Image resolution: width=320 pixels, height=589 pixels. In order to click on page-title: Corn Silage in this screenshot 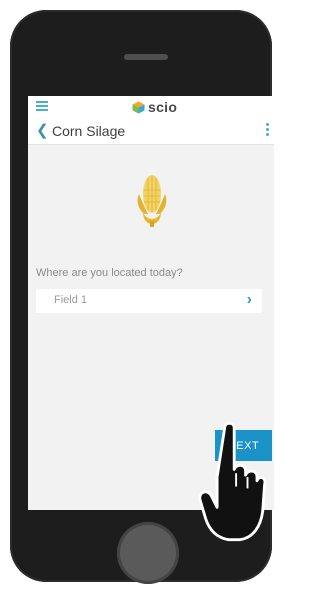, I will do `click(89, 131)`.